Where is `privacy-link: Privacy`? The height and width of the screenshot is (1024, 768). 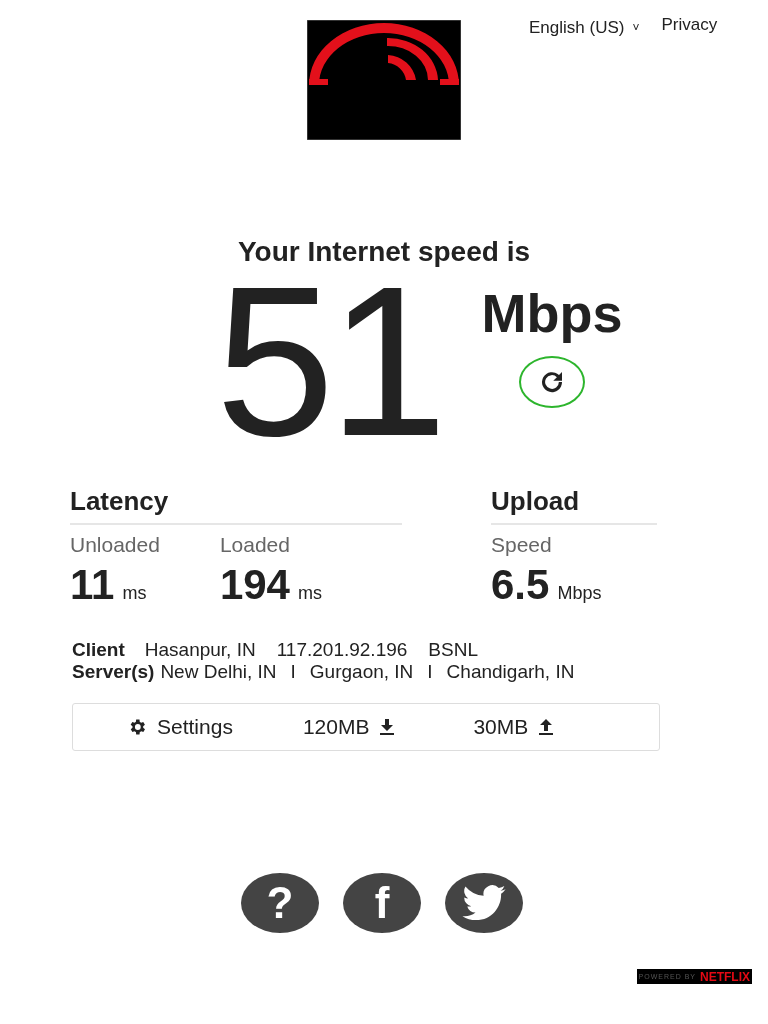 privacy-link: Privacy is located at coordinates (689, 25).